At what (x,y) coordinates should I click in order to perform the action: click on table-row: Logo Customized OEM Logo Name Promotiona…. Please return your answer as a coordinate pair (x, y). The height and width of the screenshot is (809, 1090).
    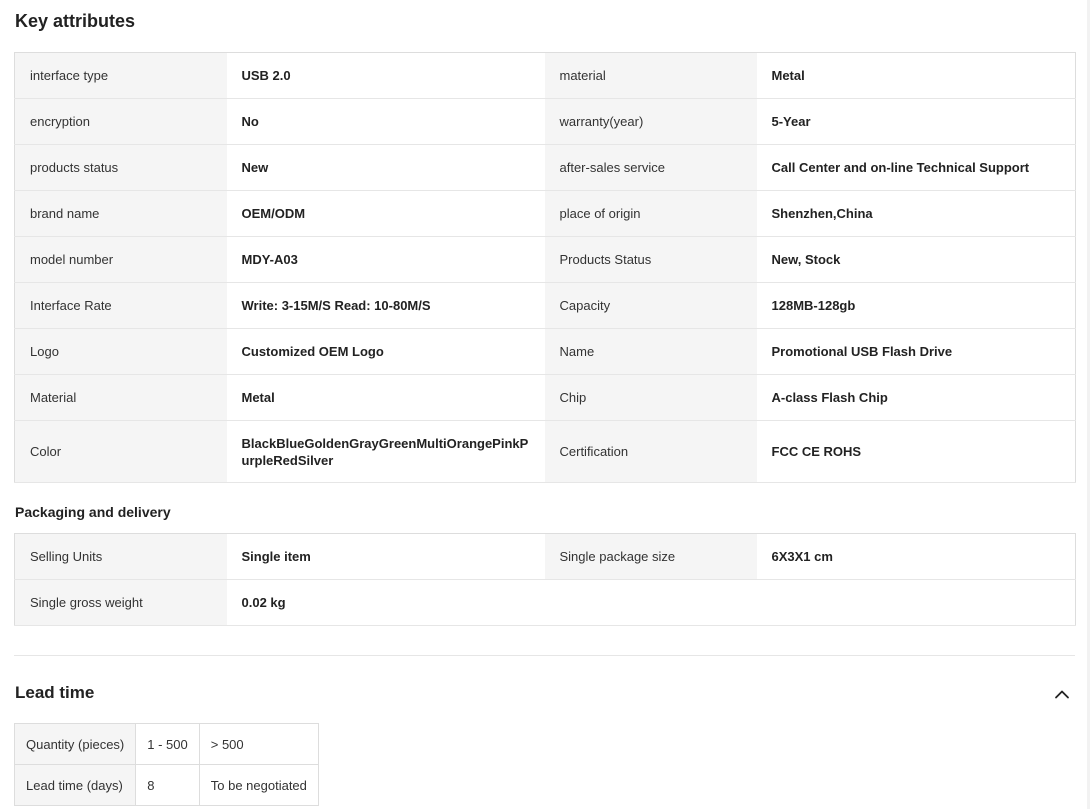
    Looking at the image, I should click on (545, 351).